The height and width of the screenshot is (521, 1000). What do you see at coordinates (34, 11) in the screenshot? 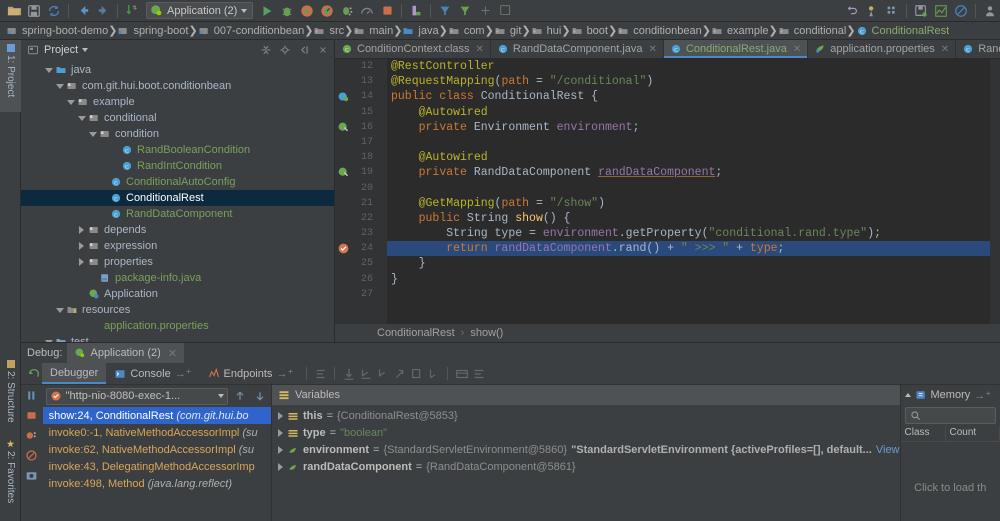
I see `save-all-icon` at bounding box center [34, 11].